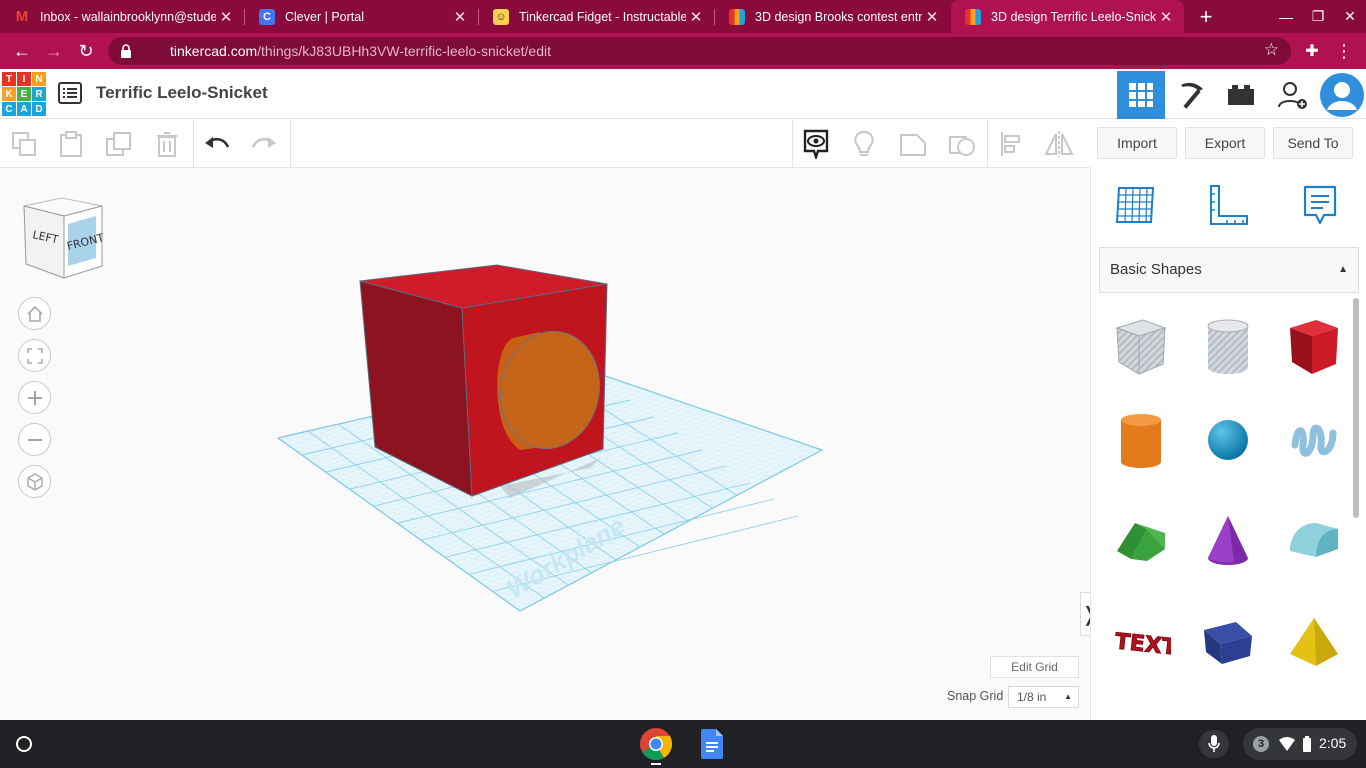 The height and width of the screenshot is (768, 1366). What do you see at coordinates (1141, 346) in the screenshot?
I see `shape-box-hole` at bounding box center [1141, 346].